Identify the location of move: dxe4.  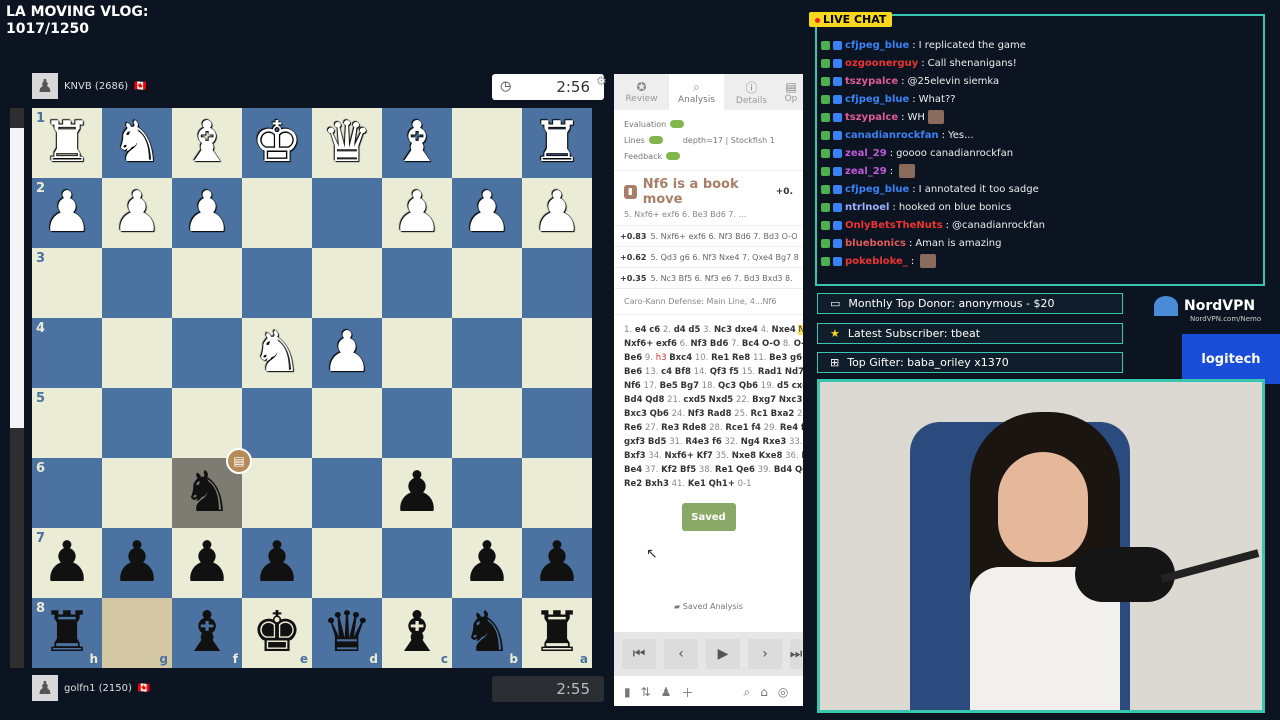
(746, 330).